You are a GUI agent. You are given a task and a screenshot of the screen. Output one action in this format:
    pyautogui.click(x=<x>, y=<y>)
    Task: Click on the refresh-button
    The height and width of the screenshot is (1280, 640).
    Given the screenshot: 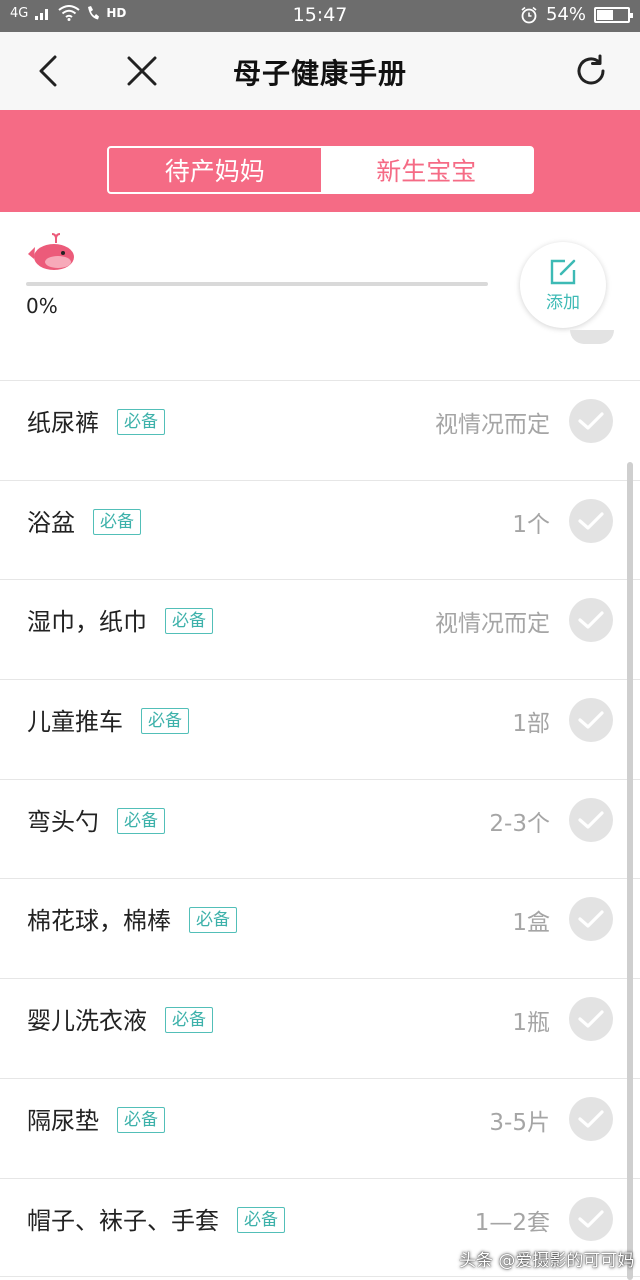 What is the action you would take?
    pyautogui.click(x=591, y=71)
    